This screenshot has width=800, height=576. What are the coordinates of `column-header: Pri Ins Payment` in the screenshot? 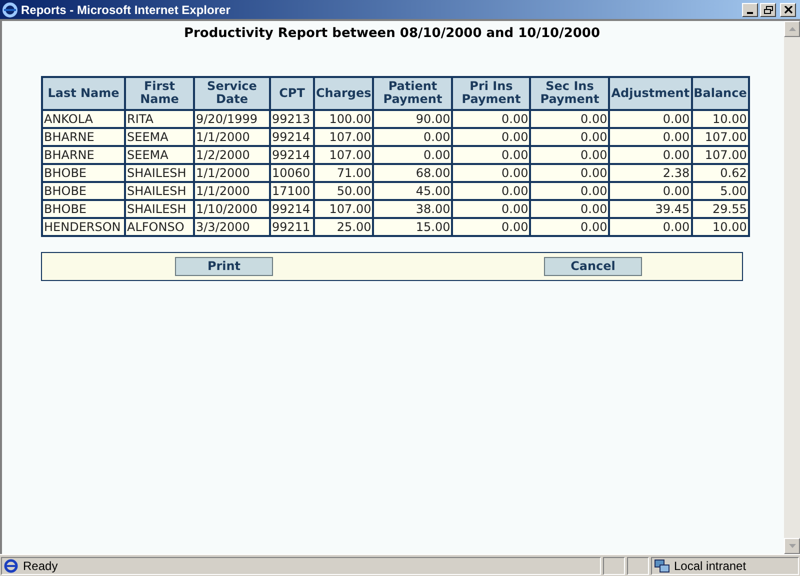 It's located at (491, 93).